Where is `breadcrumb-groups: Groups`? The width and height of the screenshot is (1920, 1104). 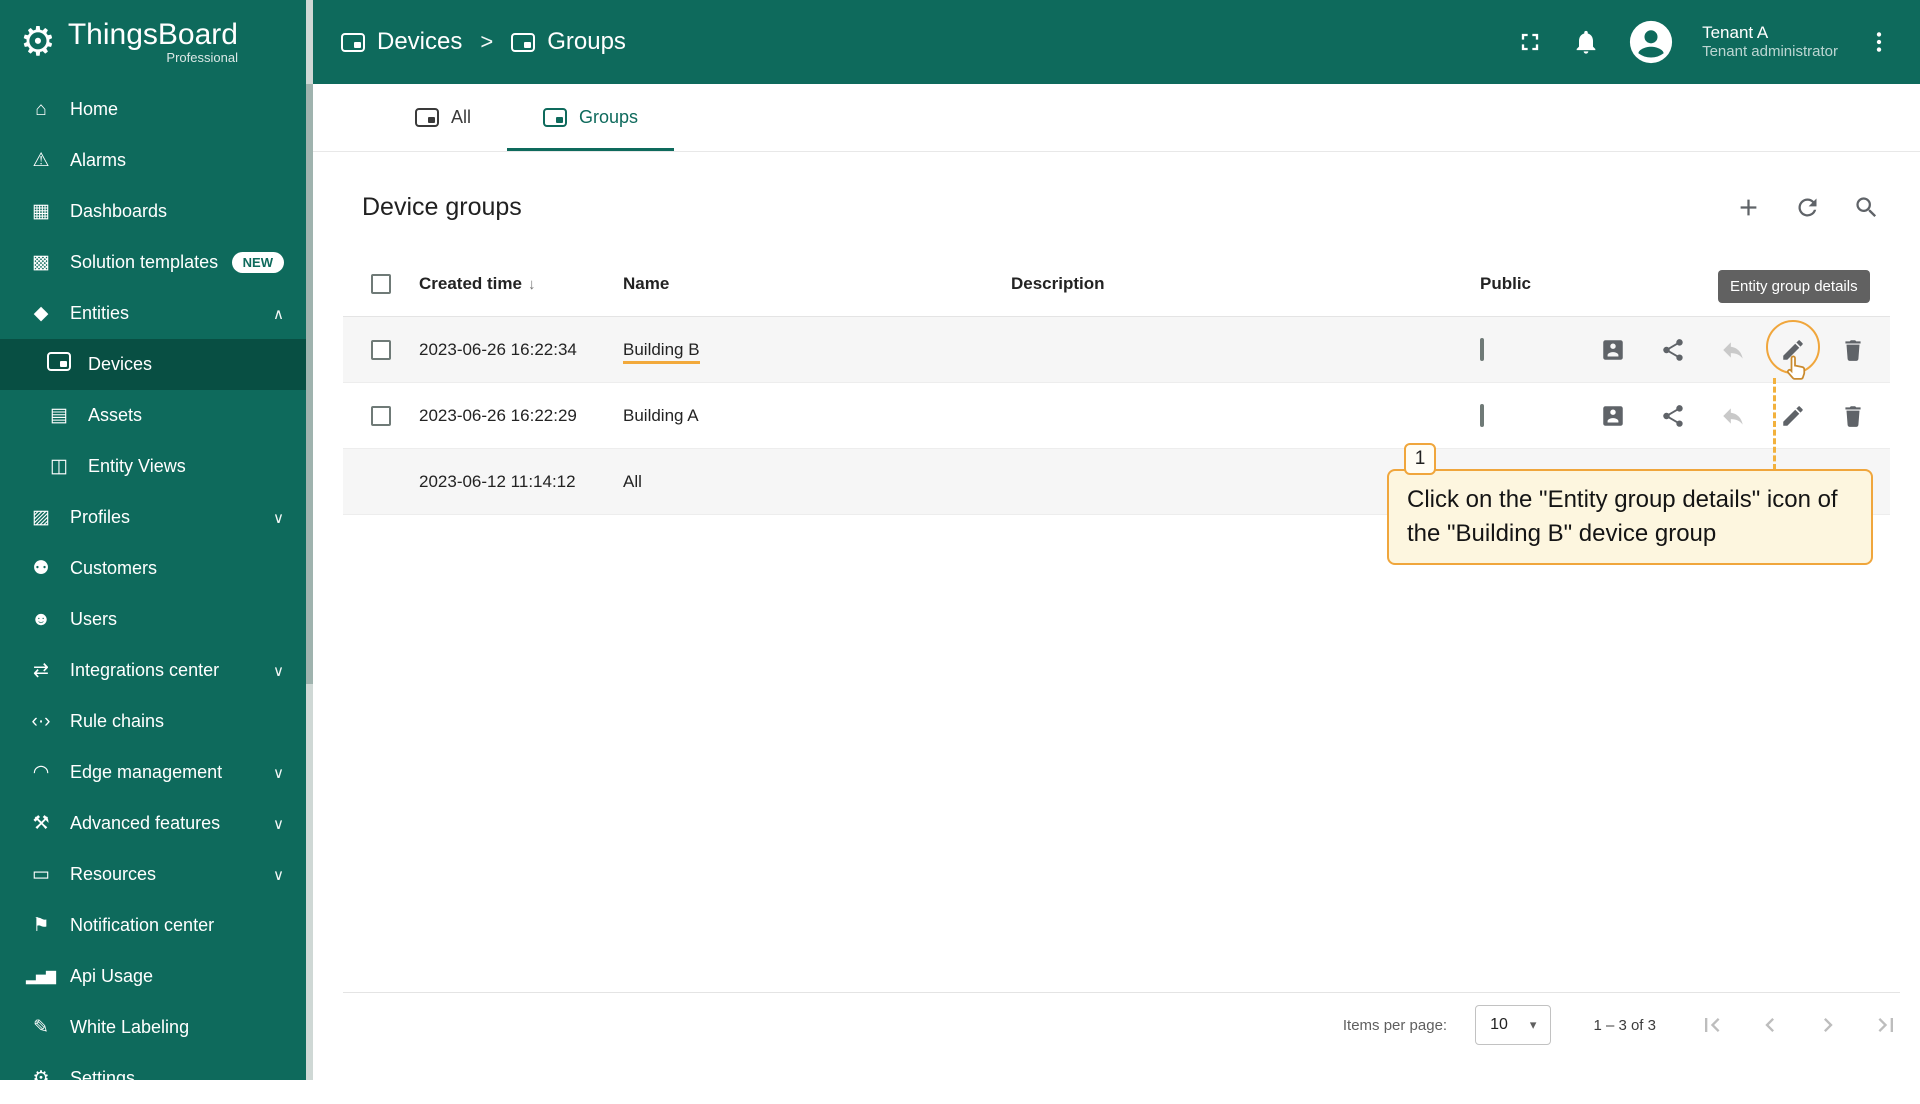
breadcrumb-groups: Groups is located at coordinates (568, 42).